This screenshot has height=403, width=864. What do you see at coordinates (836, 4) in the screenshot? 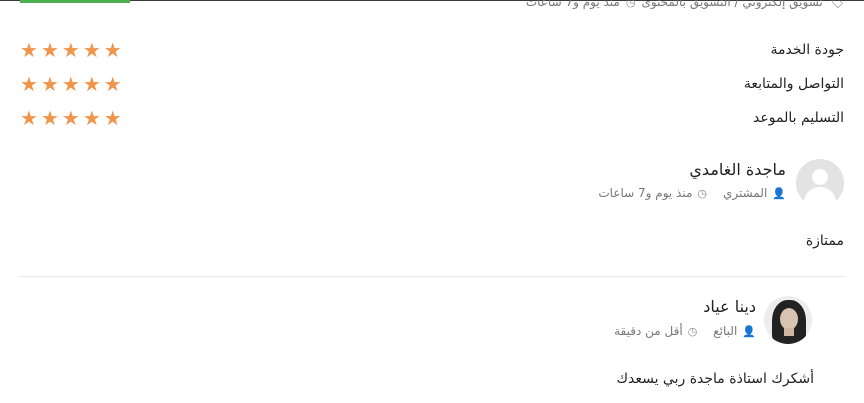
I see `tag-icon: 🏷` at bounding box center [836, 4].